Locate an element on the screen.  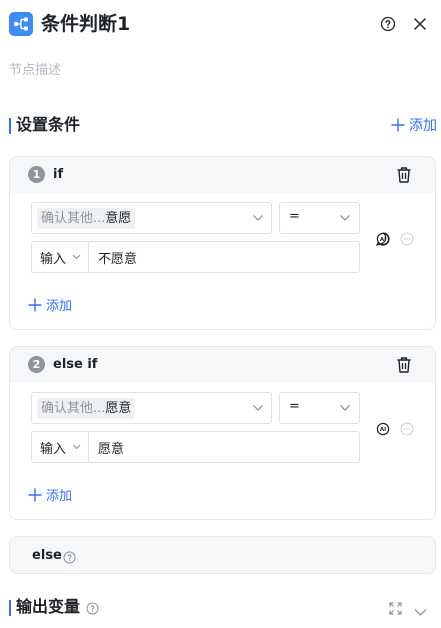
output-section-header: 输出变量 is located at coordinates (223, 607).